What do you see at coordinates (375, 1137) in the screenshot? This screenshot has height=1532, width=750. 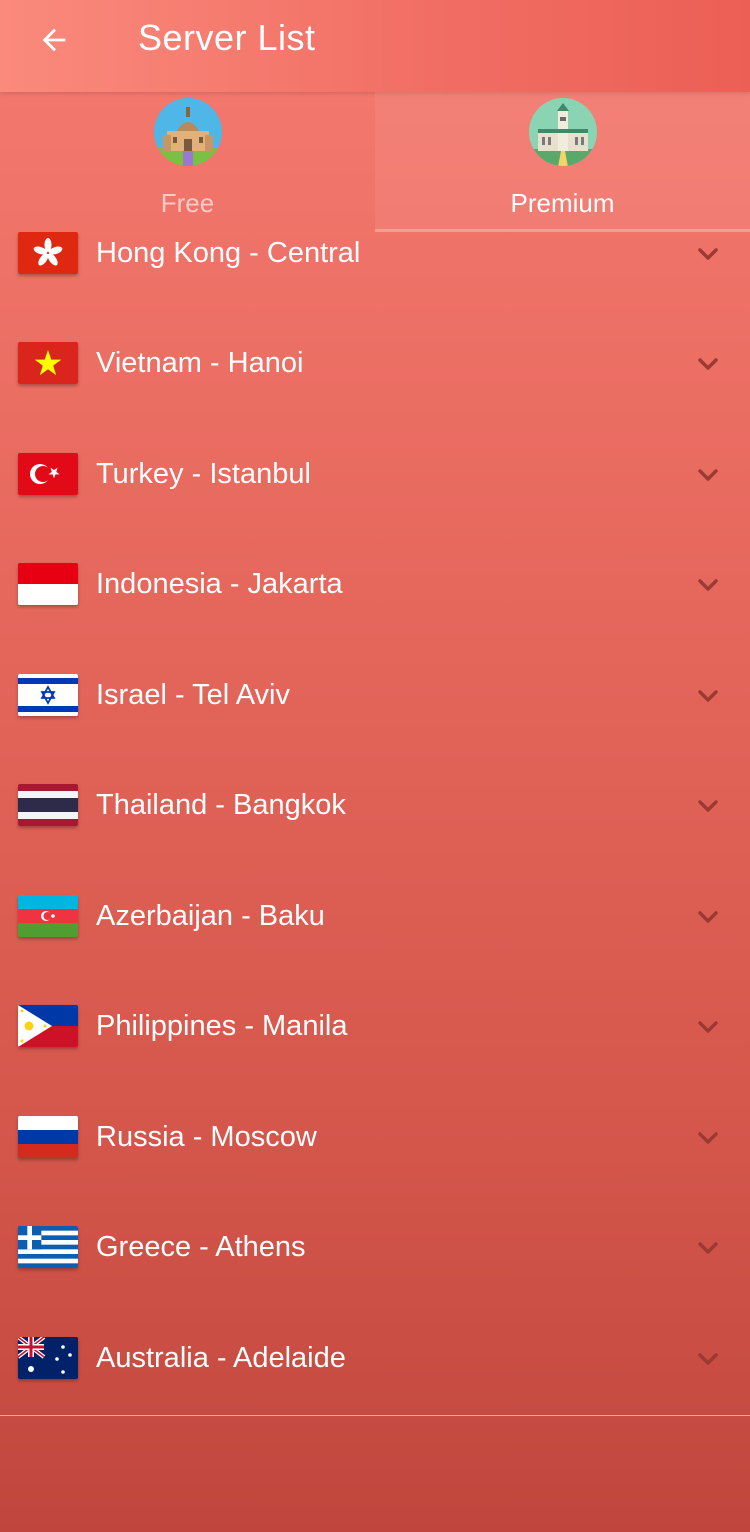 I see `server-row-russia: Russia - Moscow` at bounding box center [375, 1137].